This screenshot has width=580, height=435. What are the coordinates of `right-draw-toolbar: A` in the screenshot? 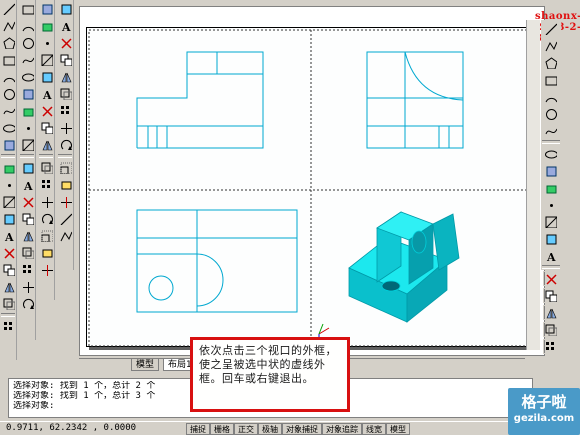 It's located at (551, 187).